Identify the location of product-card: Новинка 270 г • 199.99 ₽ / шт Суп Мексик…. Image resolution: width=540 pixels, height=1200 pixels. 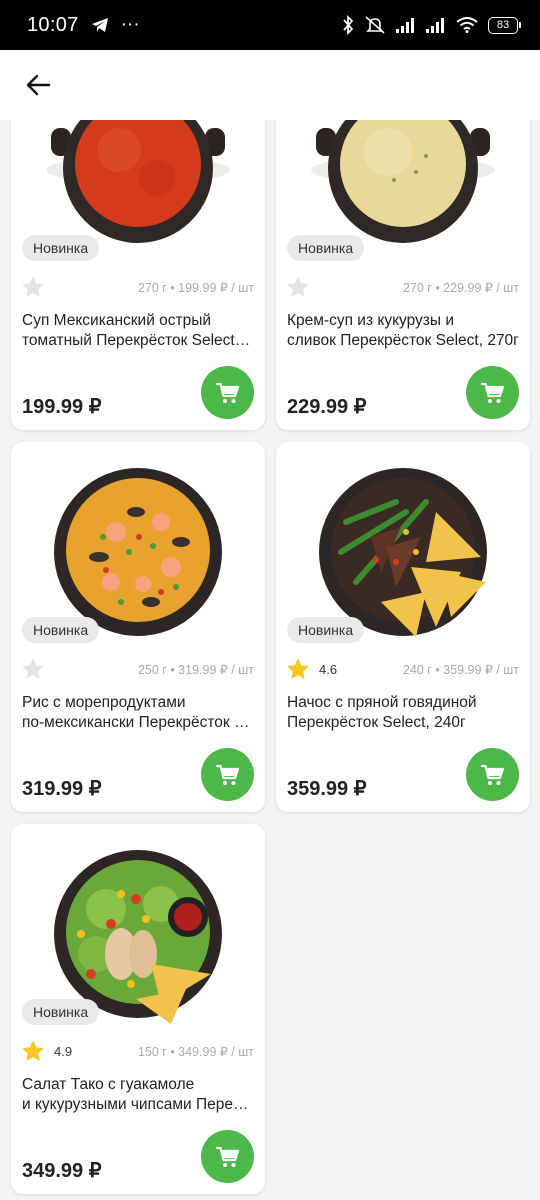
(138, 275).